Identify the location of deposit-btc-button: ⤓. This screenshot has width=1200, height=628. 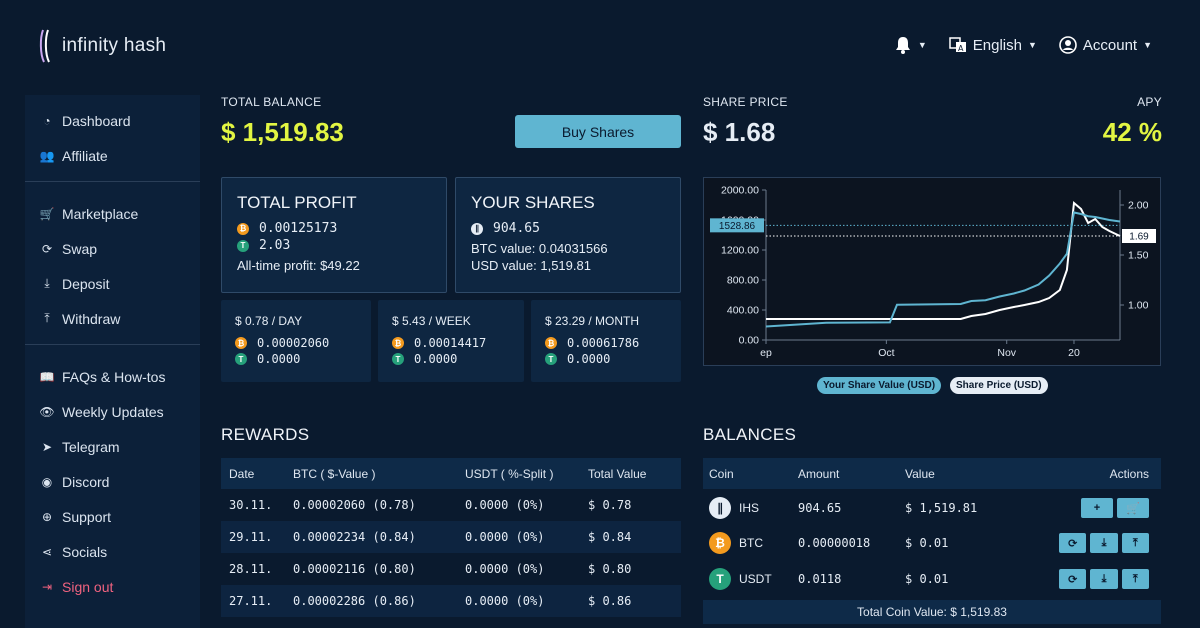
(1104, 543).